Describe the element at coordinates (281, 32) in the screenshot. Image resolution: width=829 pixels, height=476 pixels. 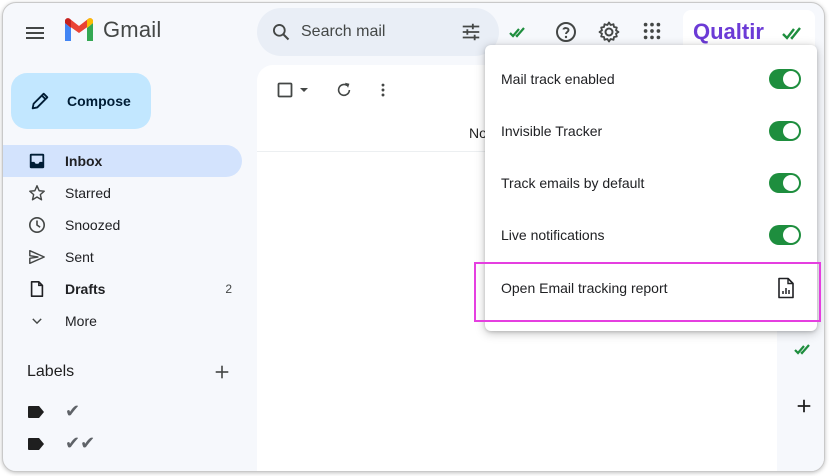
I see `search-icon` at that location.